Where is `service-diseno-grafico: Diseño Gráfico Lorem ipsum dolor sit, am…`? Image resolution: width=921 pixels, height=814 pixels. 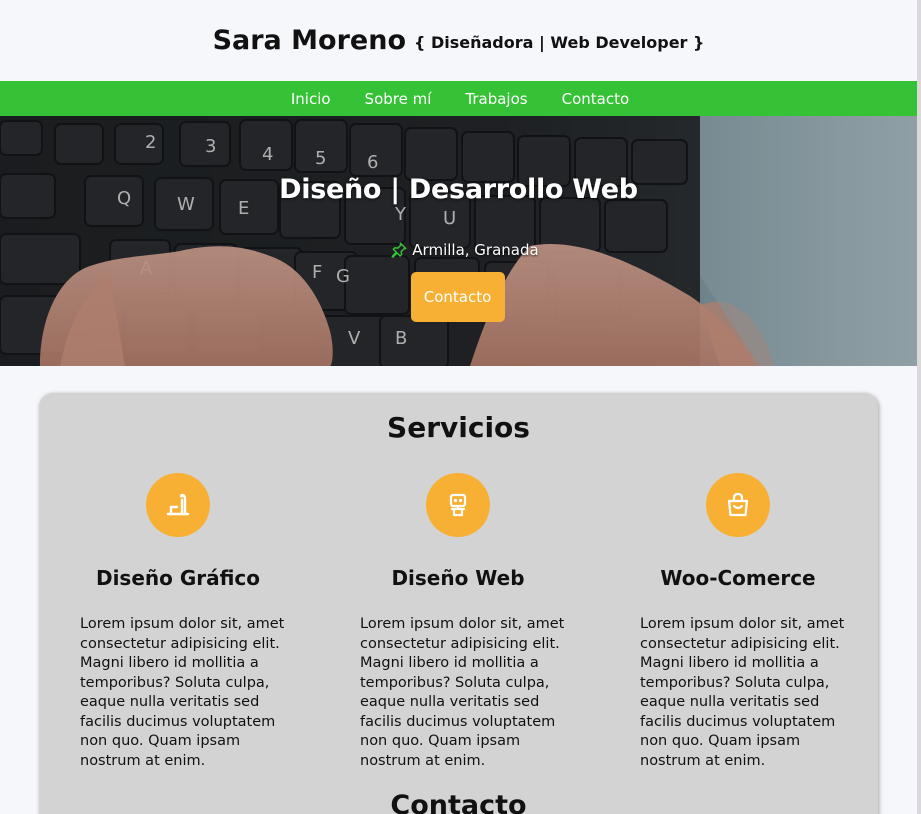
service-diseno-grafico: Diseño Gráfico Lorem ipsum dolor sit, am… is located at coordinates (178, 622).